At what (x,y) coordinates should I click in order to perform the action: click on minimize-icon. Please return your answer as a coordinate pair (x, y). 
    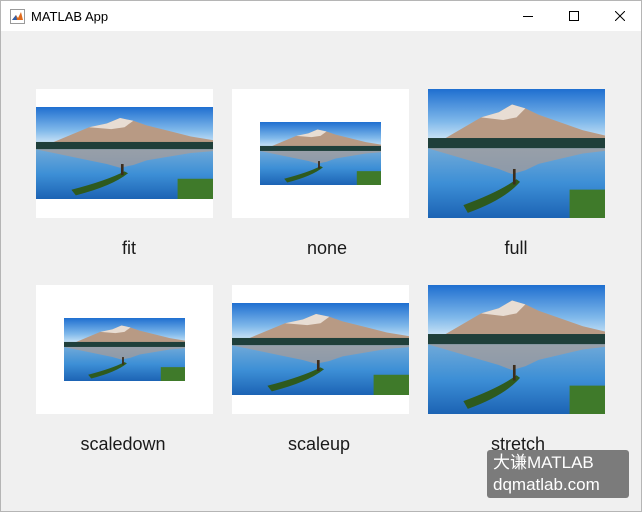
    Looking at the image, I should click on (528, 16).